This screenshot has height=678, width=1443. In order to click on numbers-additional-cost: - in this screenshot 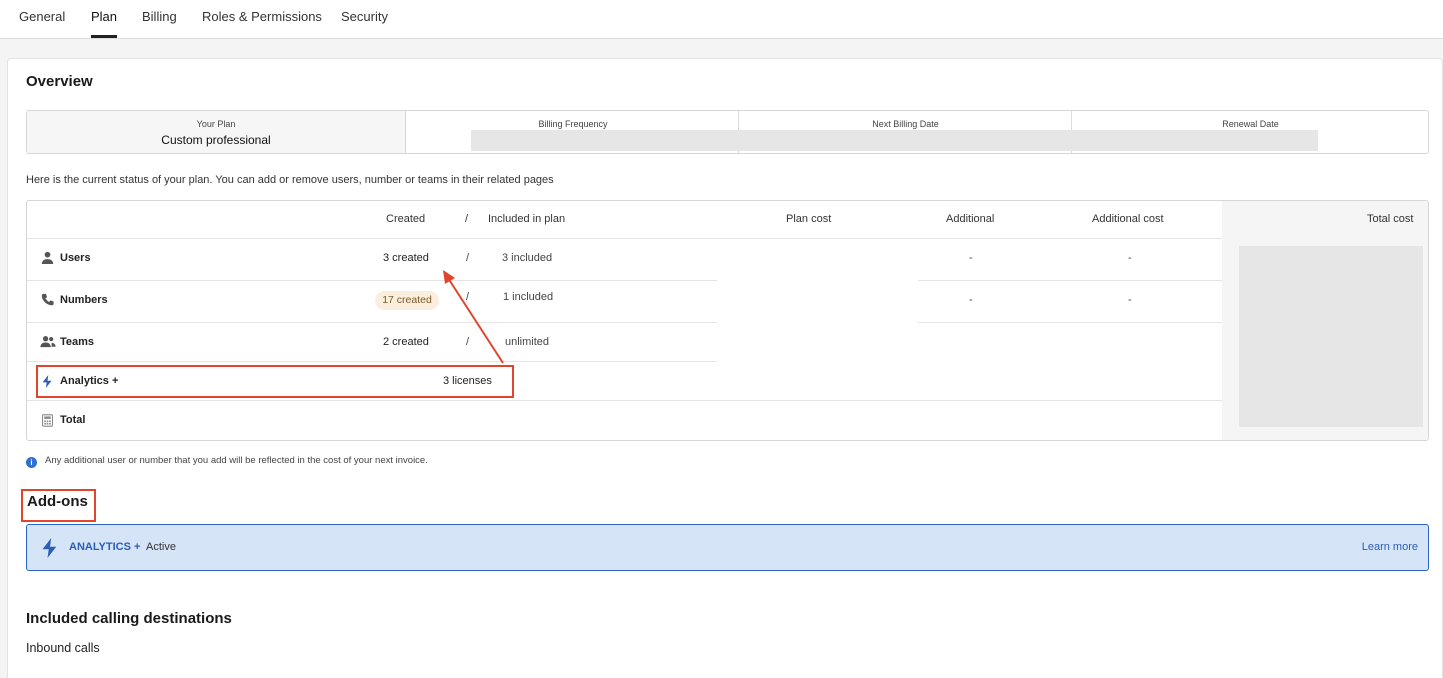, I will do `click(1130, 300)`.